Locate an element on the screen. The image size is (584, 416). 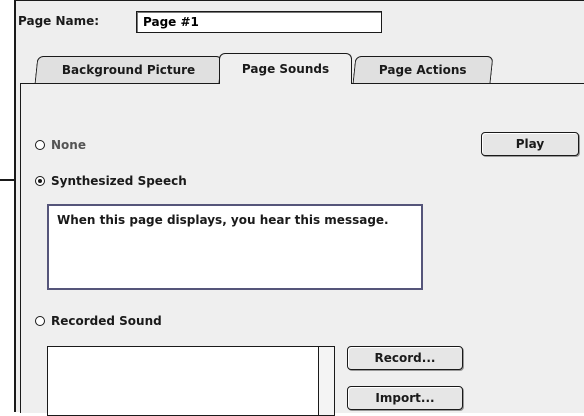
tab-page-sounds: Page Sounds is located at coordinates (285, 68).